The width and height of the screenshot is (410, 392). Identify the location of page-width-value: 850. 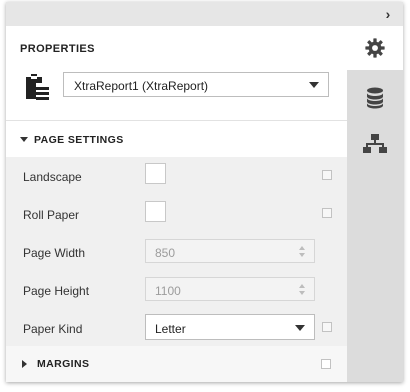
(165, 253).